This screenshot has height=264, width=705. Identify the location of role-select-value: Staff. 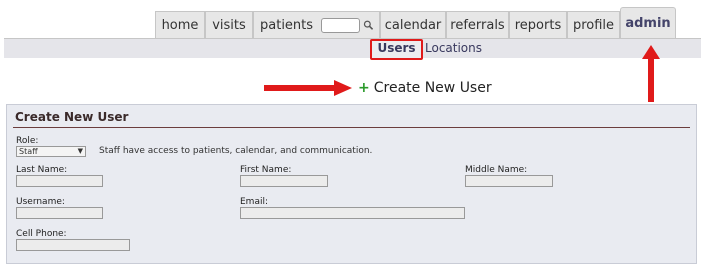
(28, 151).